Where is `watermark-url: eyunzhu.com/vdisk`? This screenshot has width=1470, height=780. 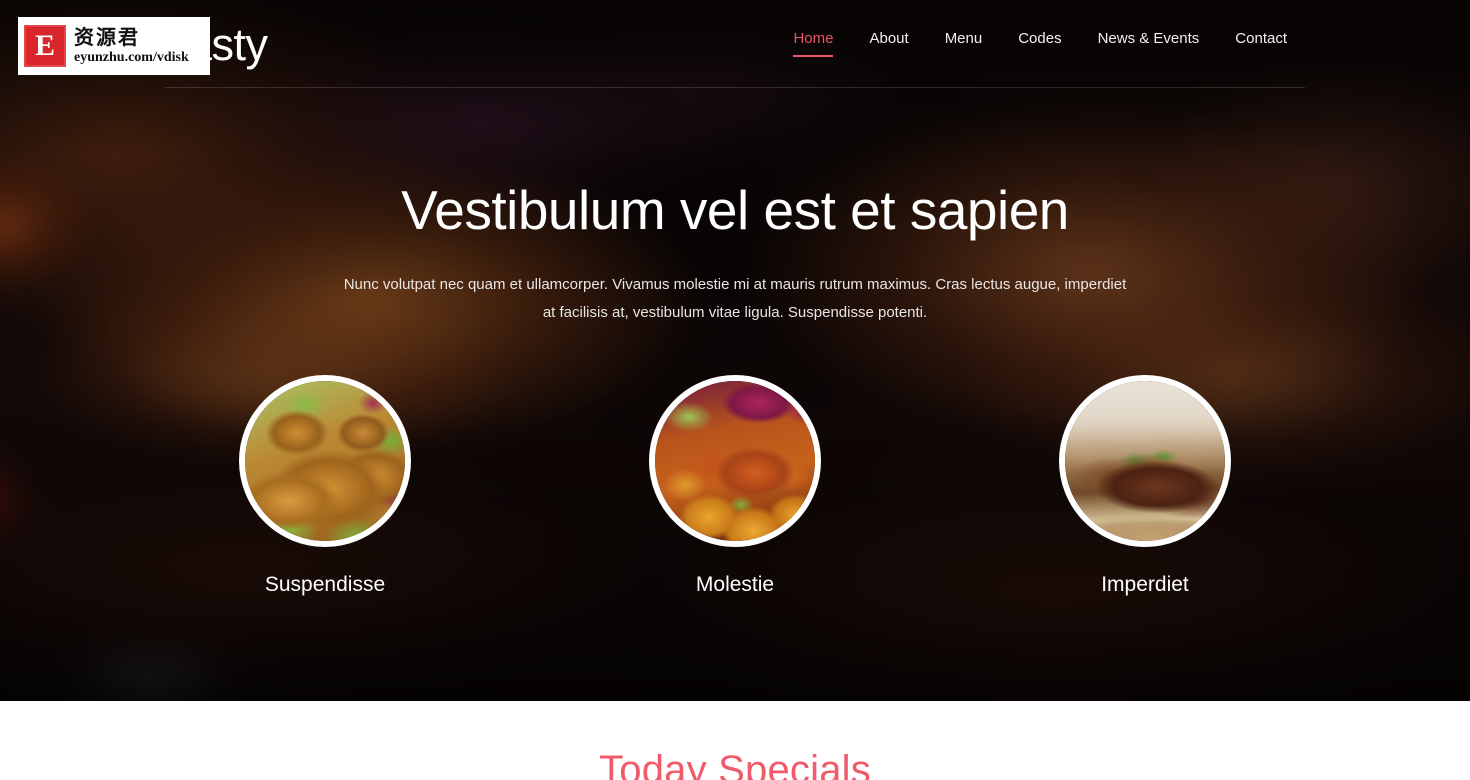 watermark-url: eyunzhu.com/vdisk is located at coordinates (131, 57).